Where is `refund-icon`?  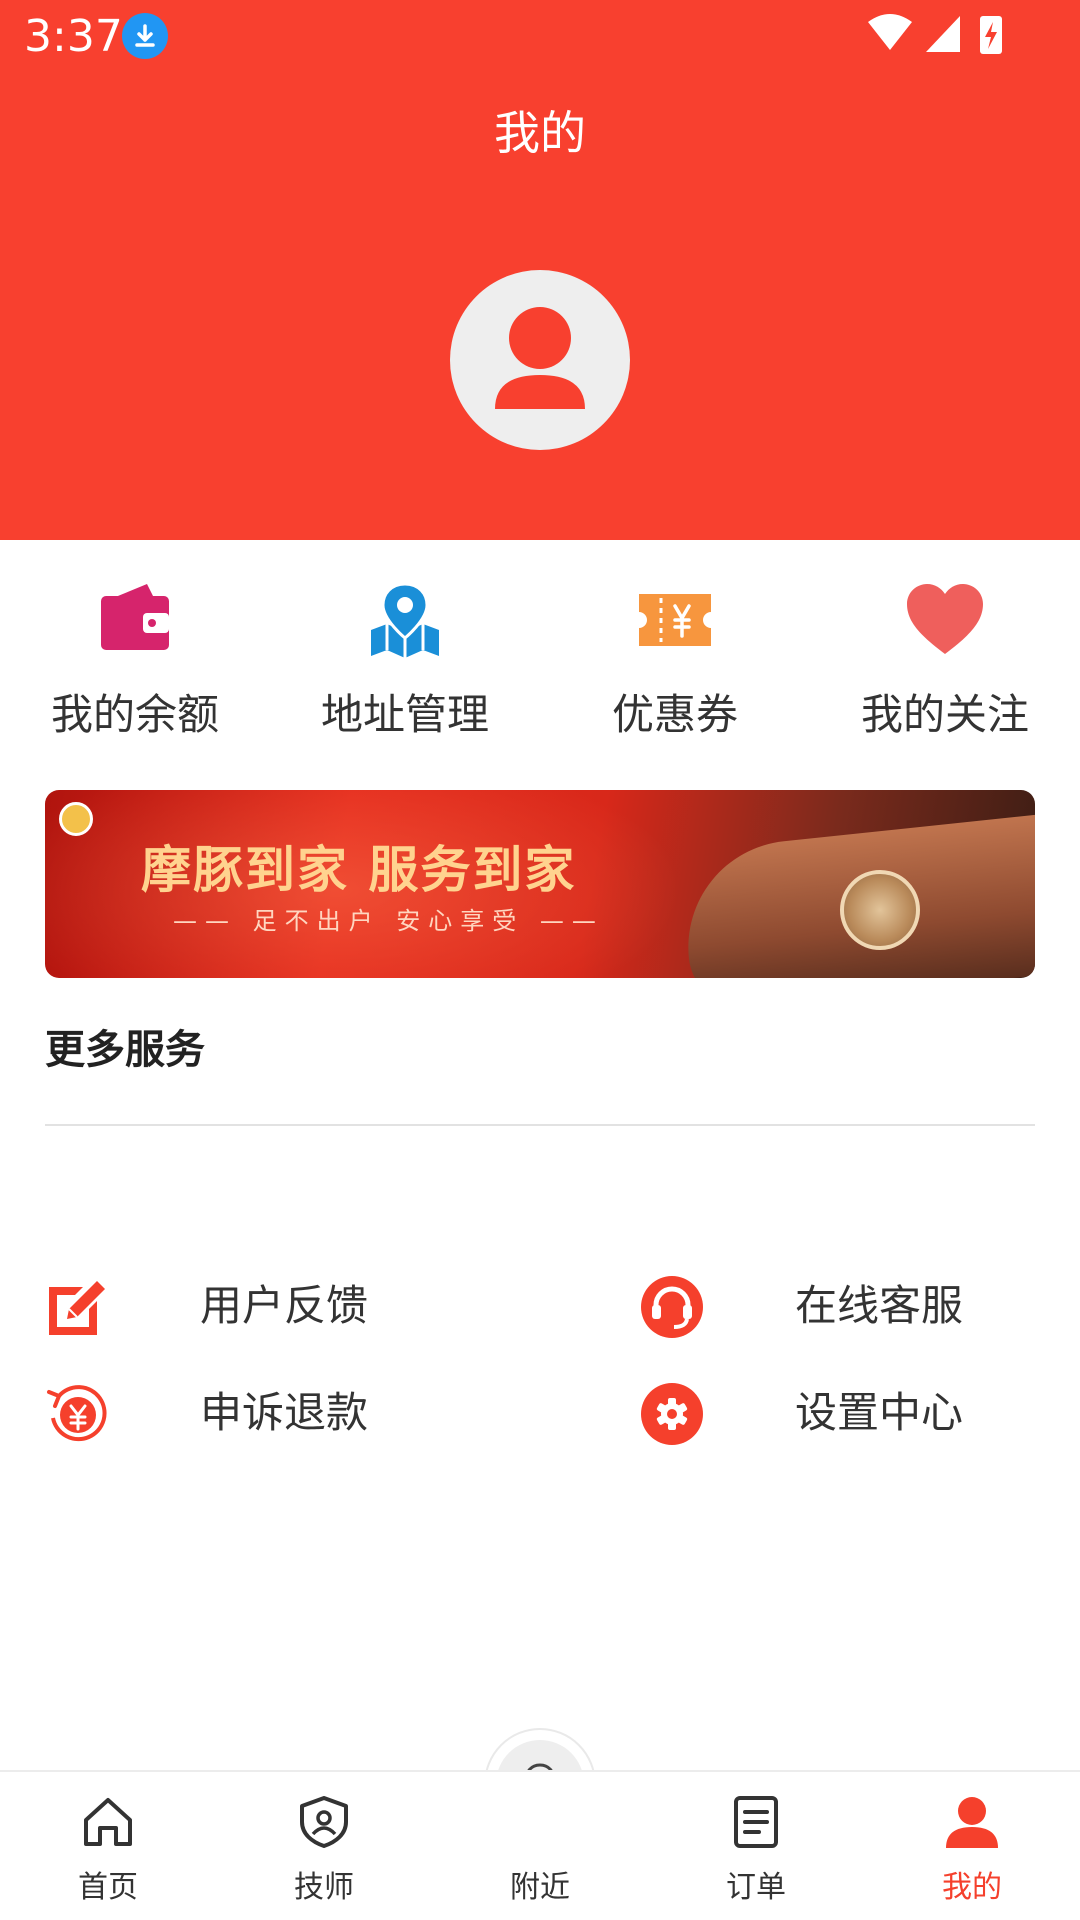
refund-icon is located at coordinates (77, 1413).